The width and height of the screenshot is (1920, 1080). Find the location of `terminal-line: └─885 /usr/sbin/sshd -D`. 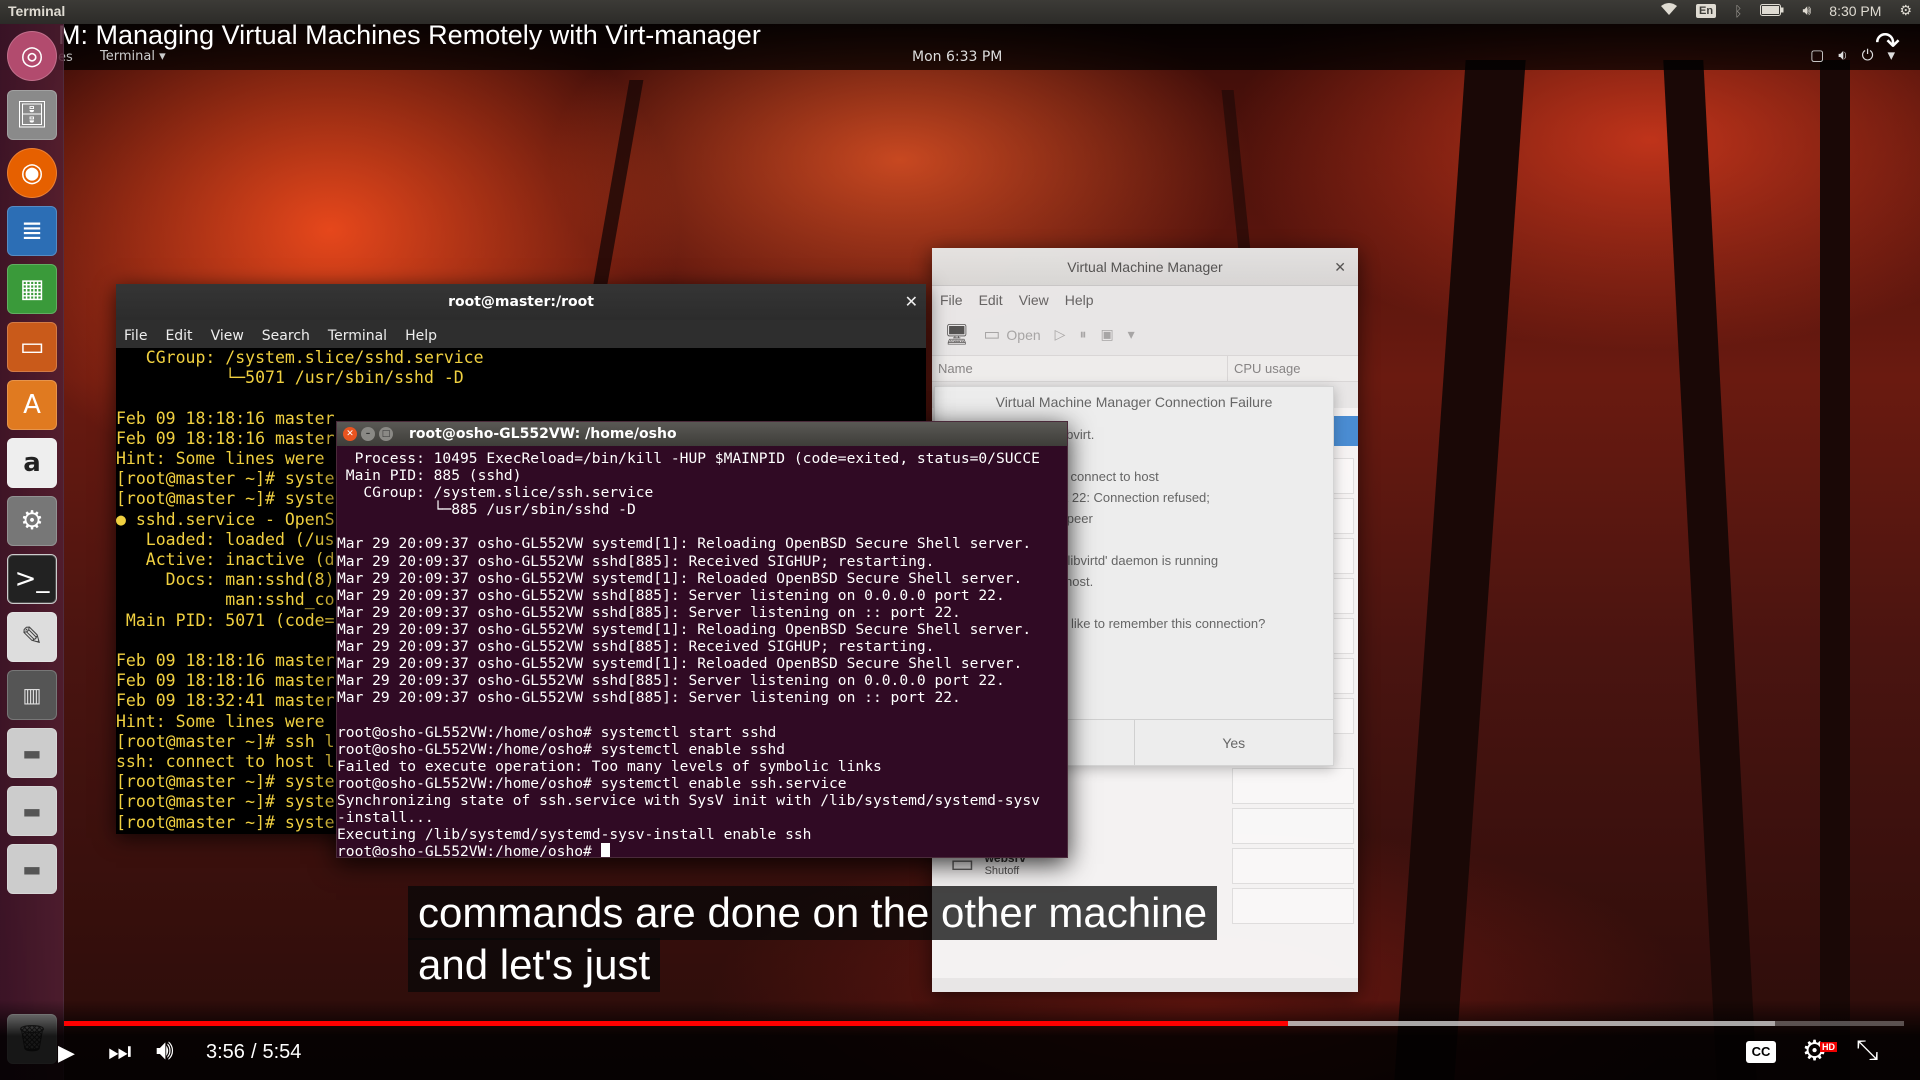

terminal-line: └─885 /usr/sbin/sshd -D is located at coordinates (486, 510).